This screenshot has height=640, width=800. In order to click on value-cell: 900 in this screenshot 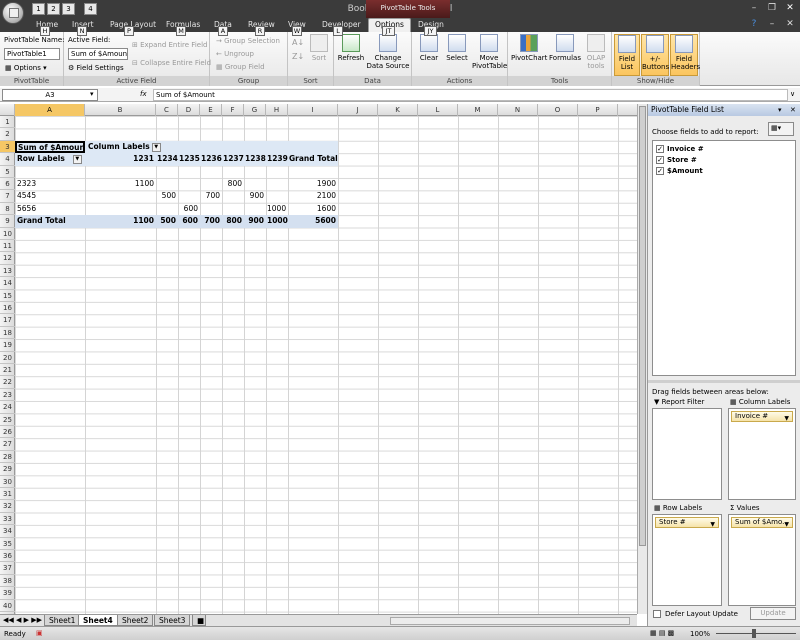, I will do `click(255, 196)`.